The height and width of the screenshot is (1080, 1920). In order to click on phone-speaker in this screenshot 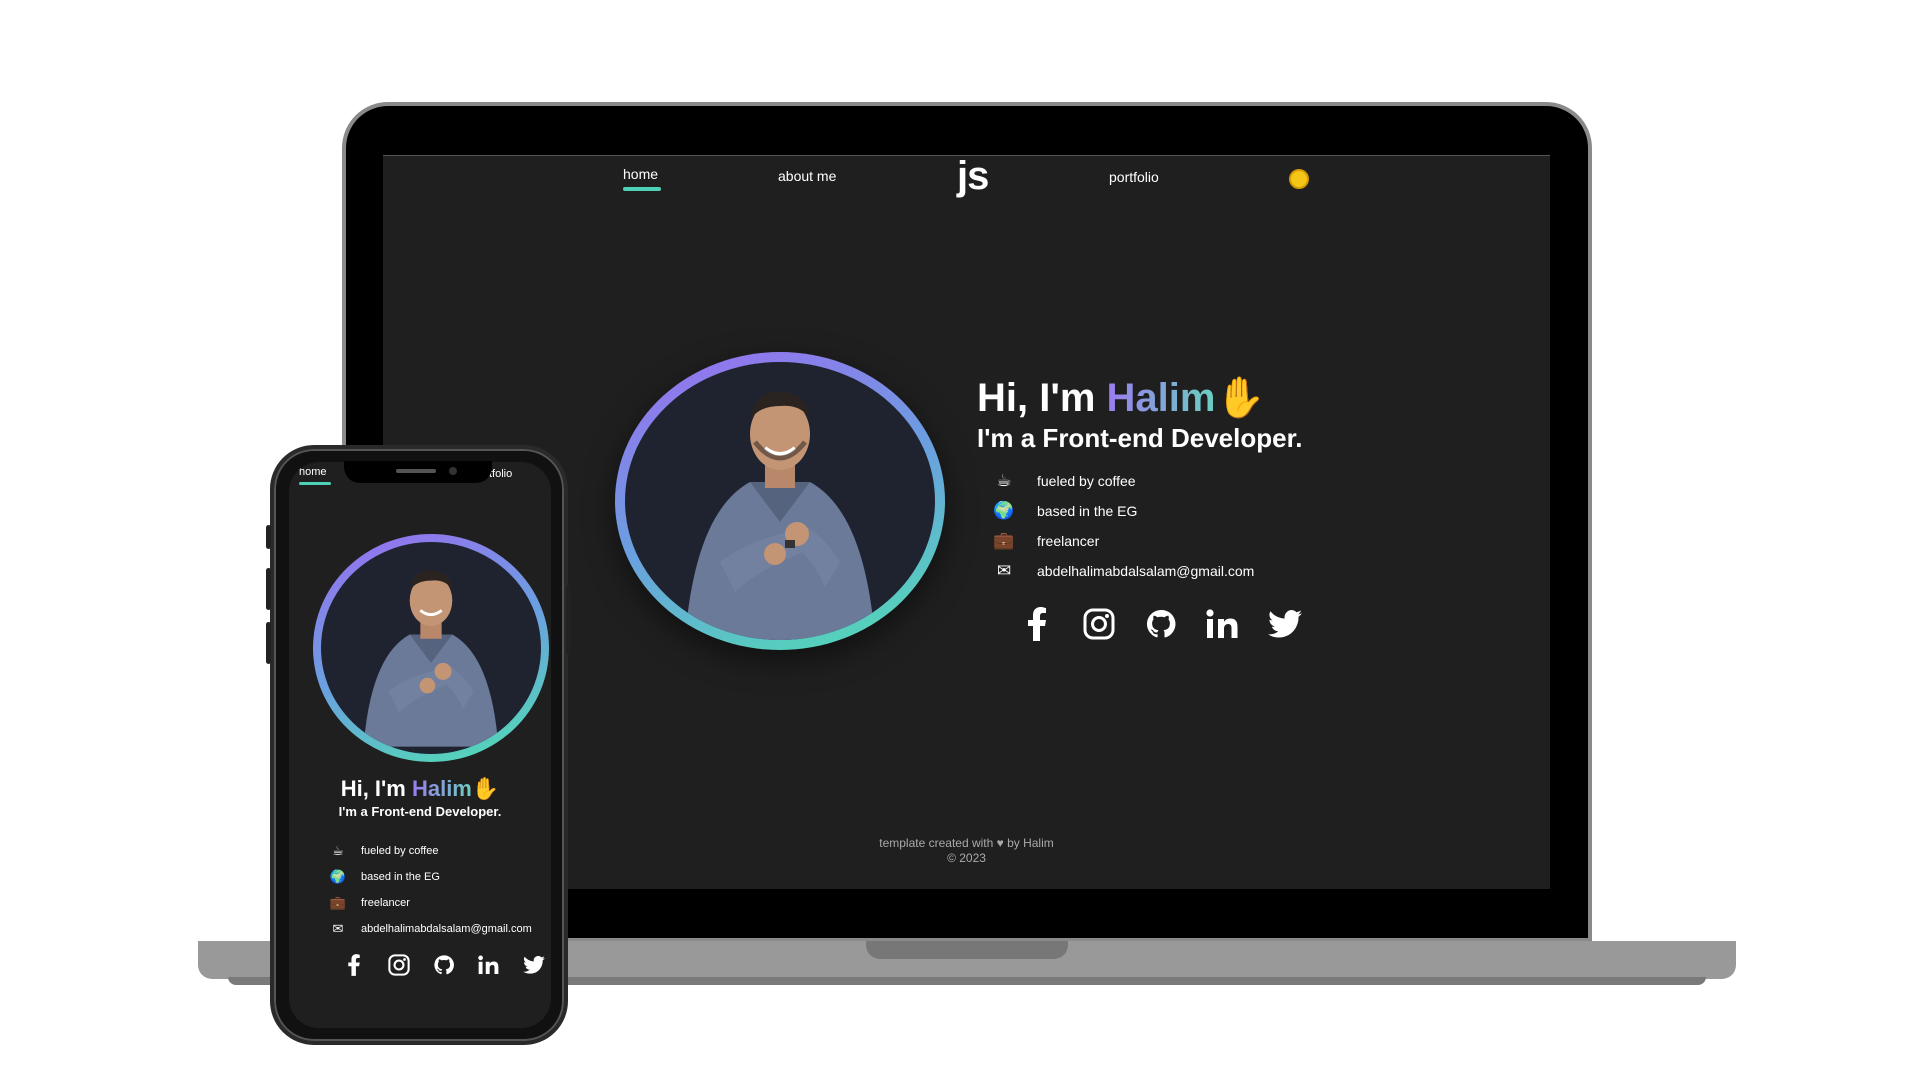, I will do `click(416, 471)`.